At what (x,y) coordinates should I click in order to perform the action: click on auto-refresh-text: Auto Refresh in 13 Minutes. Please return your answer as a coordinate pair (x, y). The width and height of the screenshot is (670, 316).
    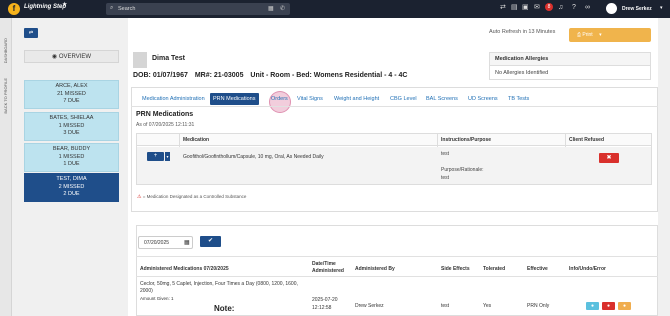
    Looking at the image, I should click on (522, 32).